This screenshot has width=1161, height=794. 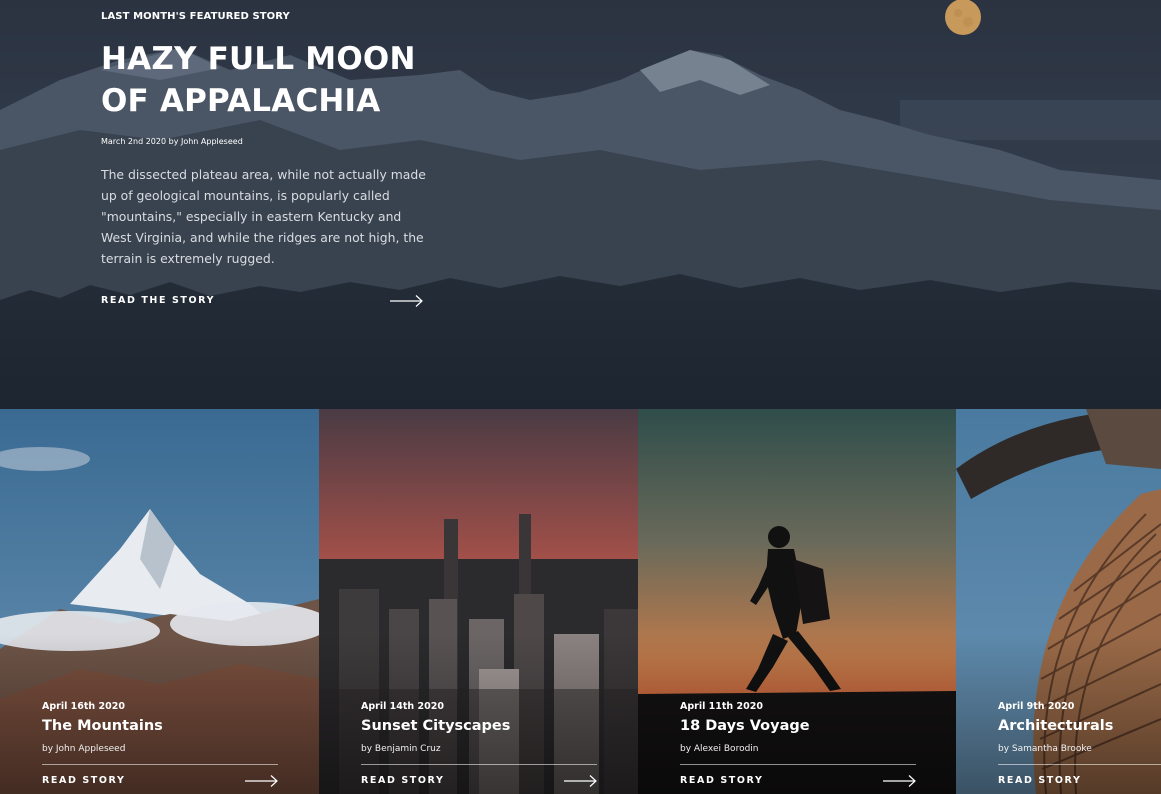 What do you see at coordinates (102, 726) in the screenshot?
I see `card-title: The Mountains` at bounding box center [102, 726].